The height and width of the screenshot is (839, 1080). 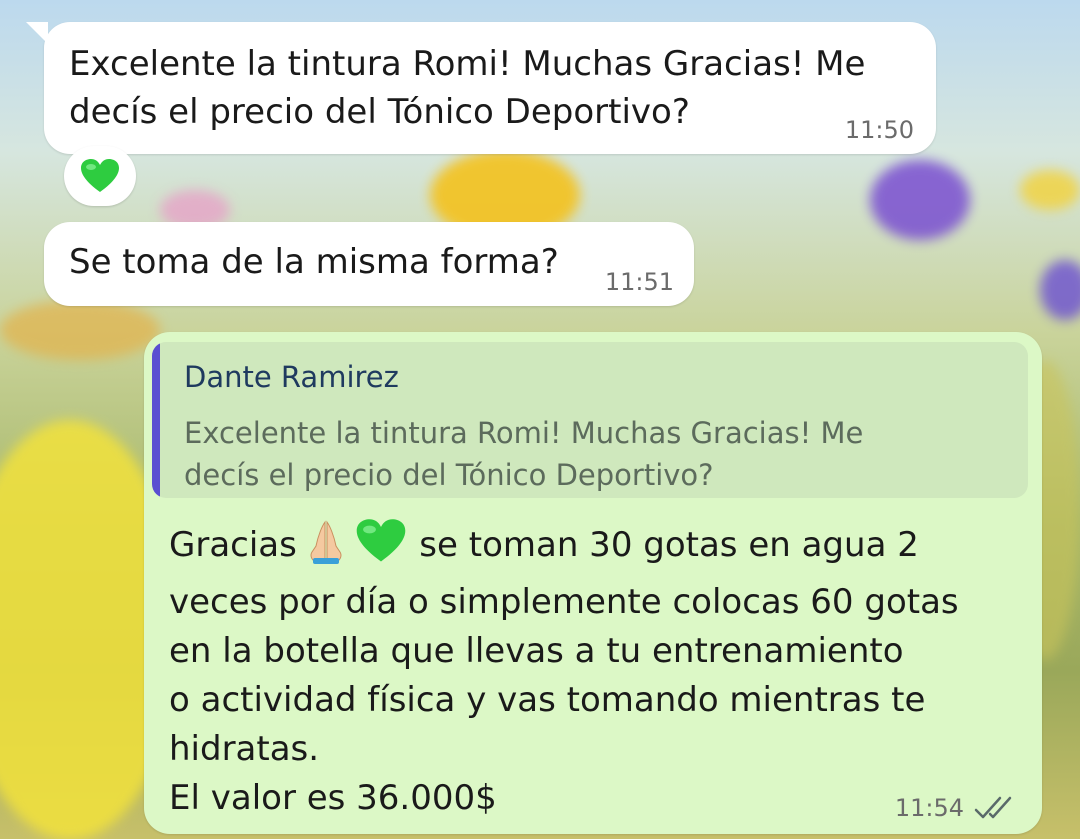 I want to click on message-line: Gracias se toman 30 gotas en agua 2, so click(x=594, y=548).